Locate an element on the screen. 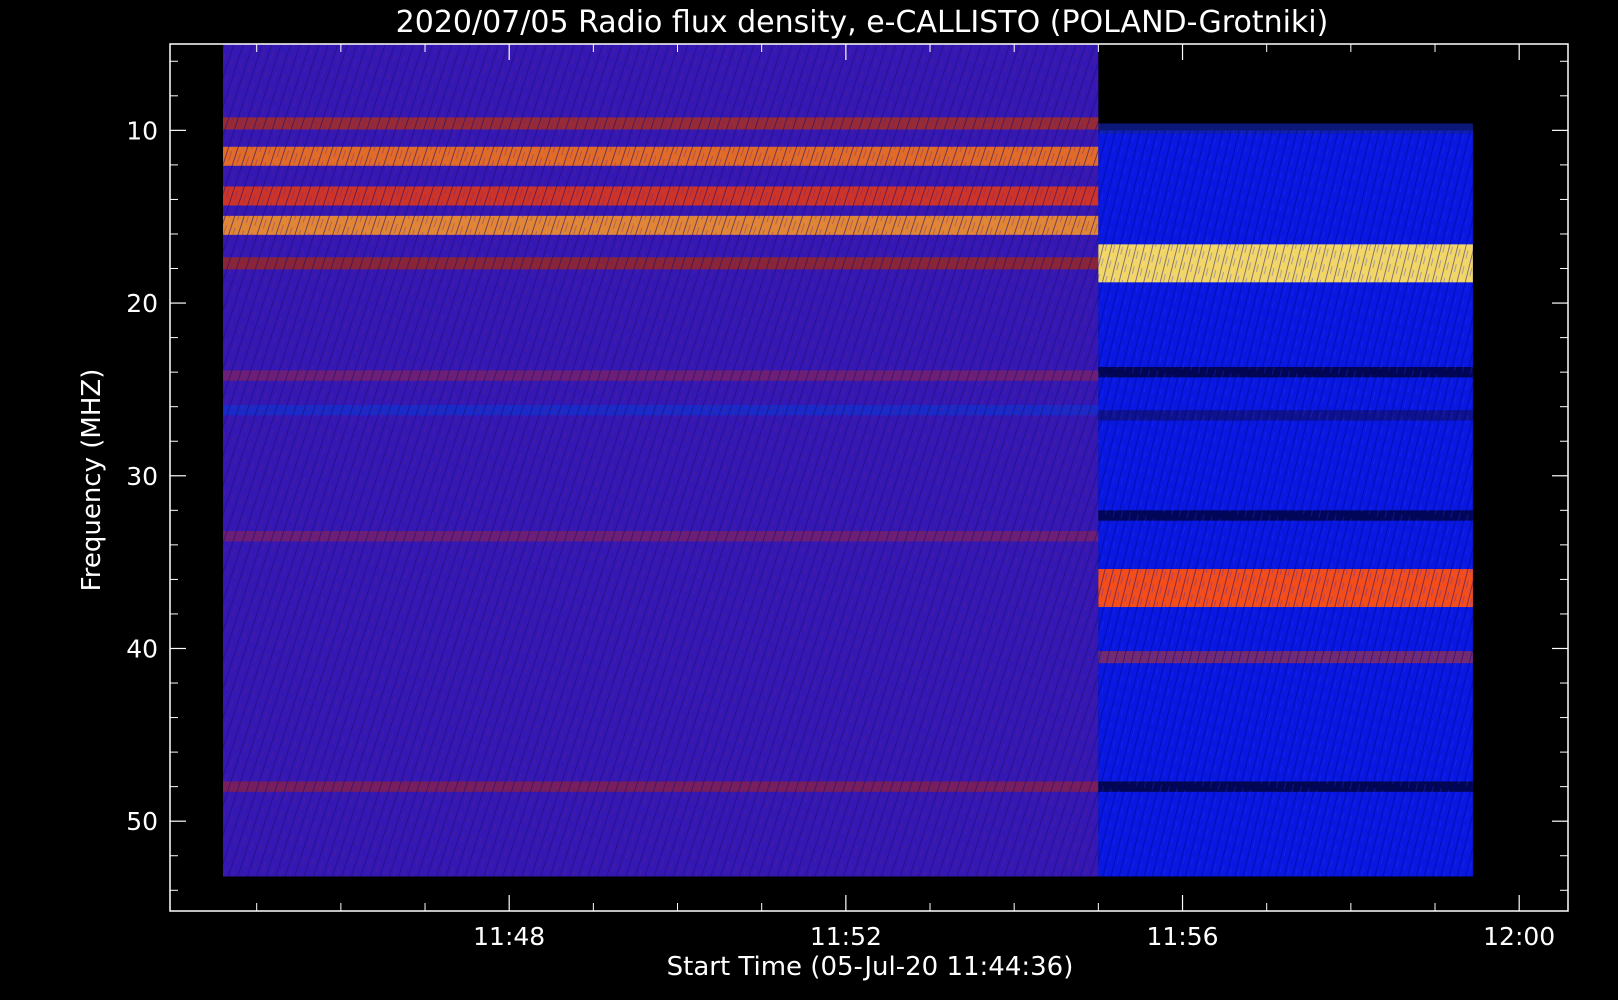  y-tick-label: 10 is located at coordinates (142, 130).